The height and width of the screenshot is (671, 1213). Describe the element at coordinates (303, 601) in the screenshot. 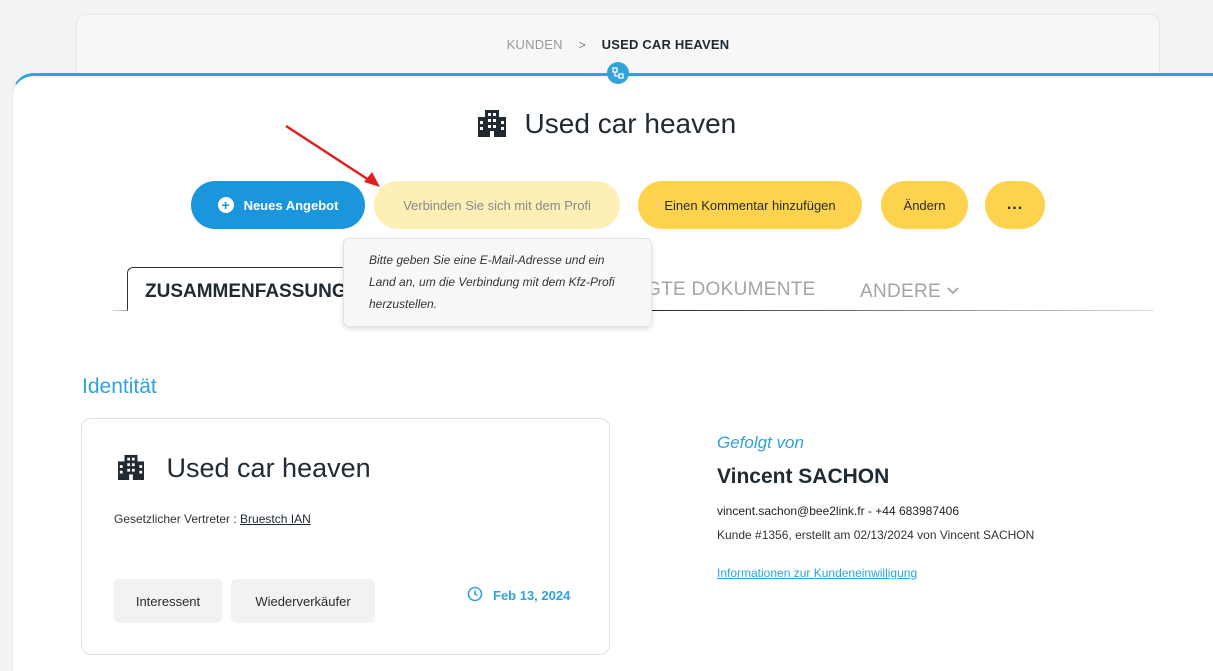

I see `tag-wiederverkaeufer: Wiederverkäufer` at that location.